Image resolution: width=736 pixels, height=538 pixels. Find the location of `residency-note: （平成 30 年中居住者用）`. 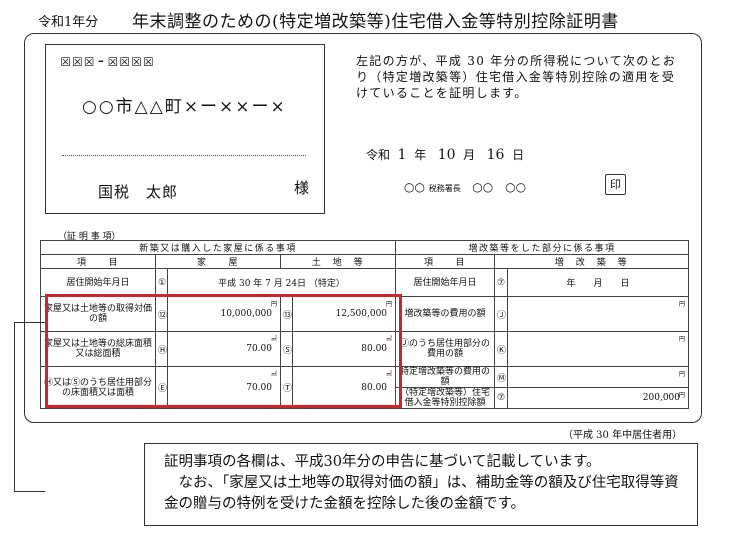

residency-note: （平成 30 年中居住者用） is located at coordinates (623, 435).